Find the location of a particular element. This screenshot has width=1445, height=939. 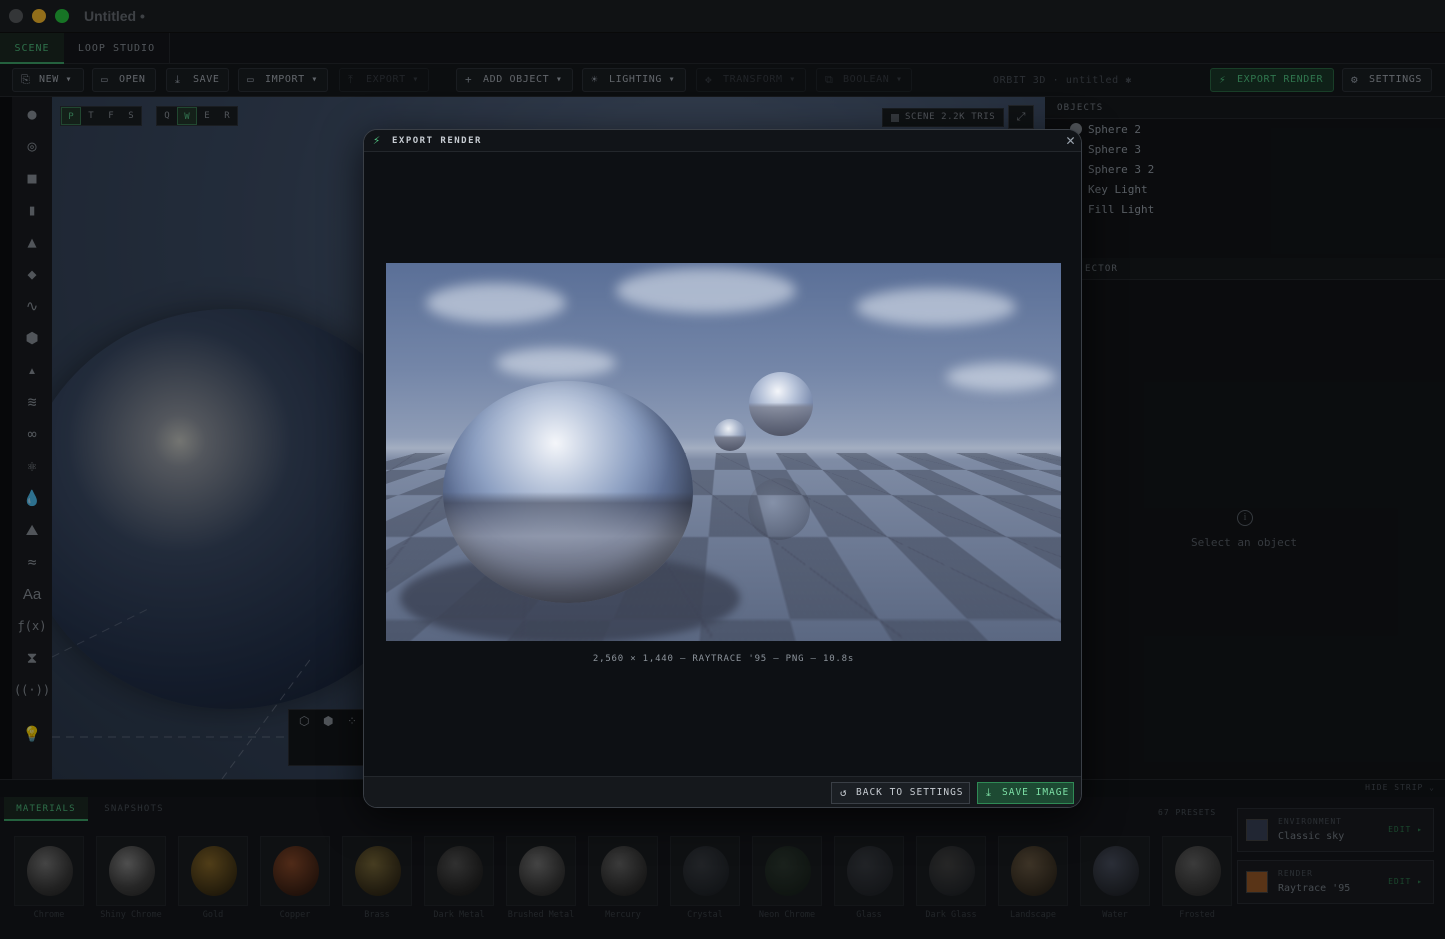

undo-icon: ↺ is located at coordinates (844, 793).